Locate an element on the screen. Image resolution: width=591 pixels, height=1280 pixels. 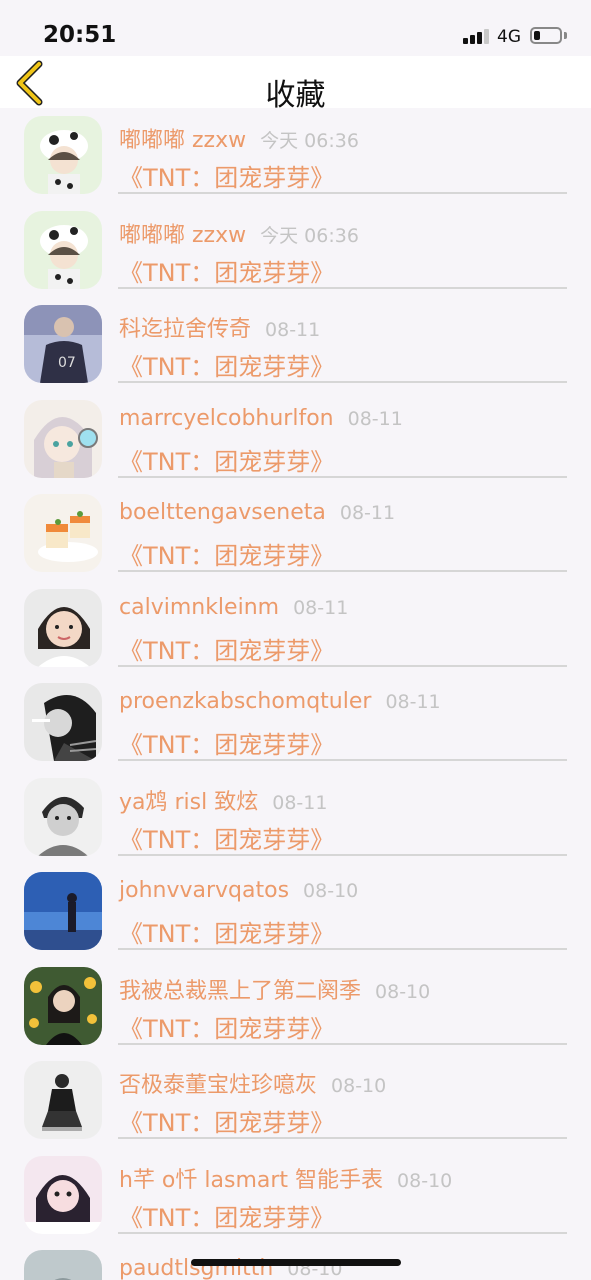
user-name: proenzkabschomqtuler is located at coordinates (245, 701).